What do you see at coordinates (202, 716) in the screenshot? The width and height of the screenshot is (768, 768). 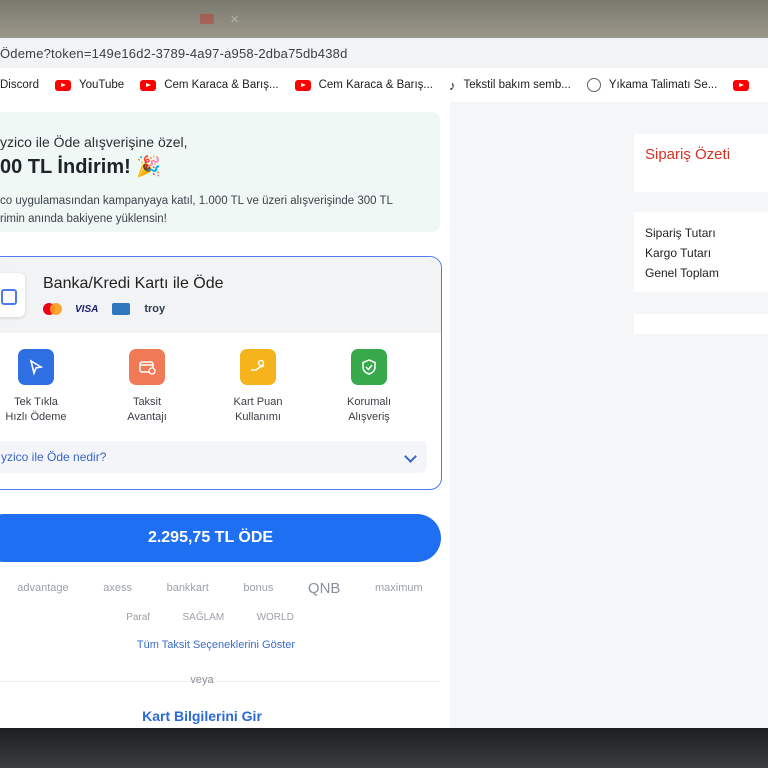 I see `enter-card-details-link: Kart Bilgilerini Gir` at bounding box center [202, 716].